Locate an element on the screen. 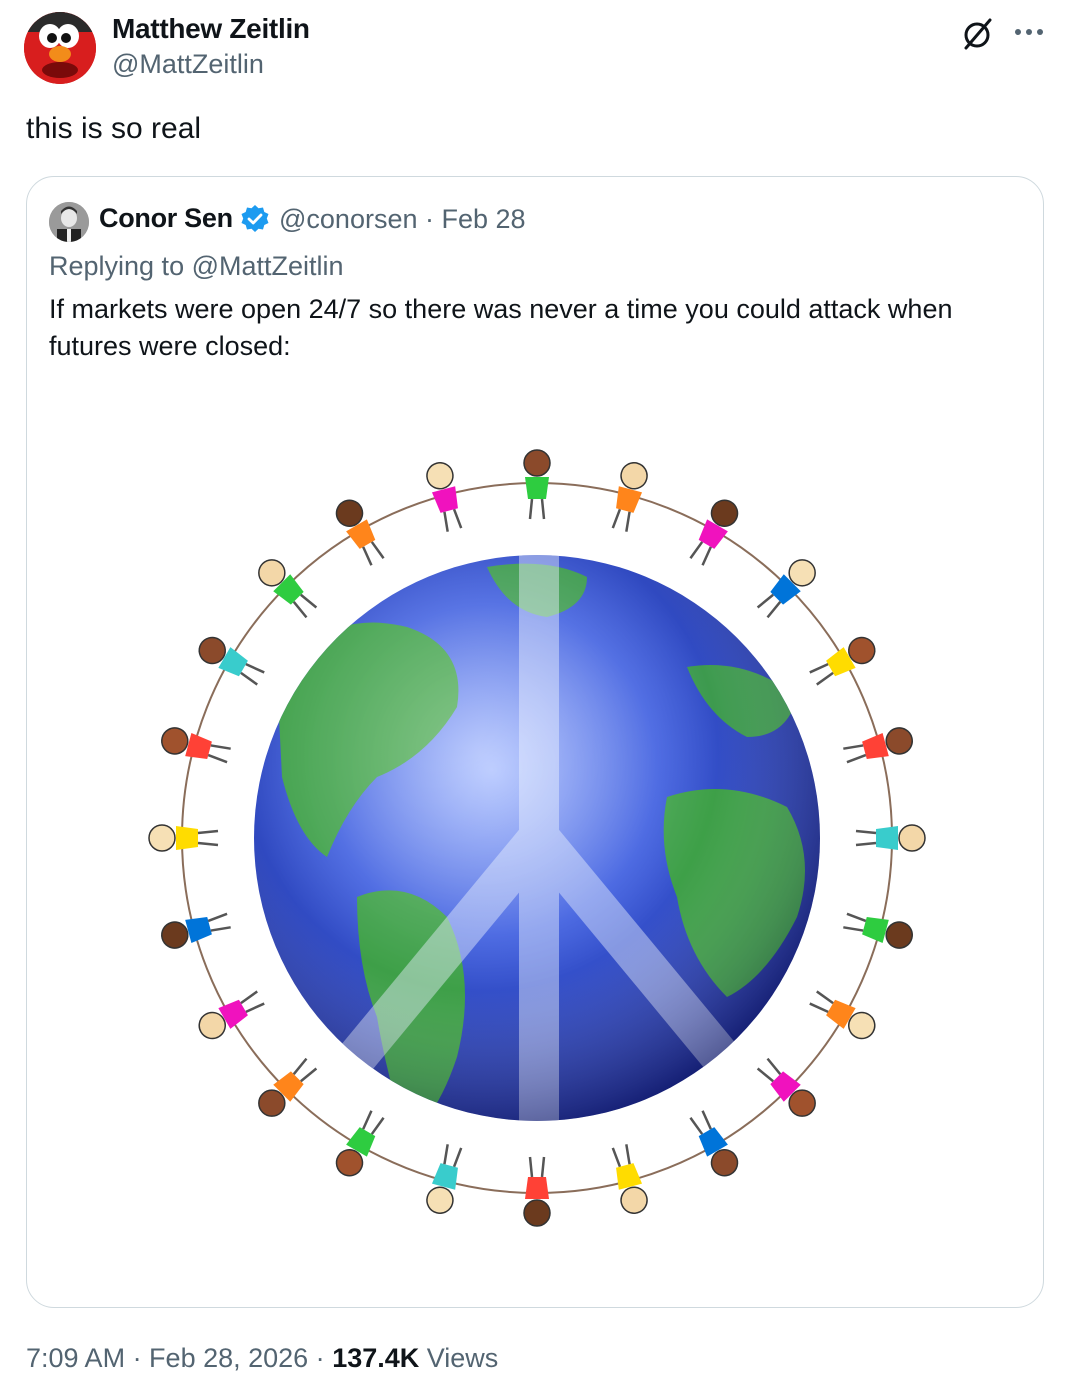 The width and height of the screenshot is (1066, 1390). tweet-timestamp: 7:09 AM · Feb 28, 2026 · is located at coordinates (179, 1358).